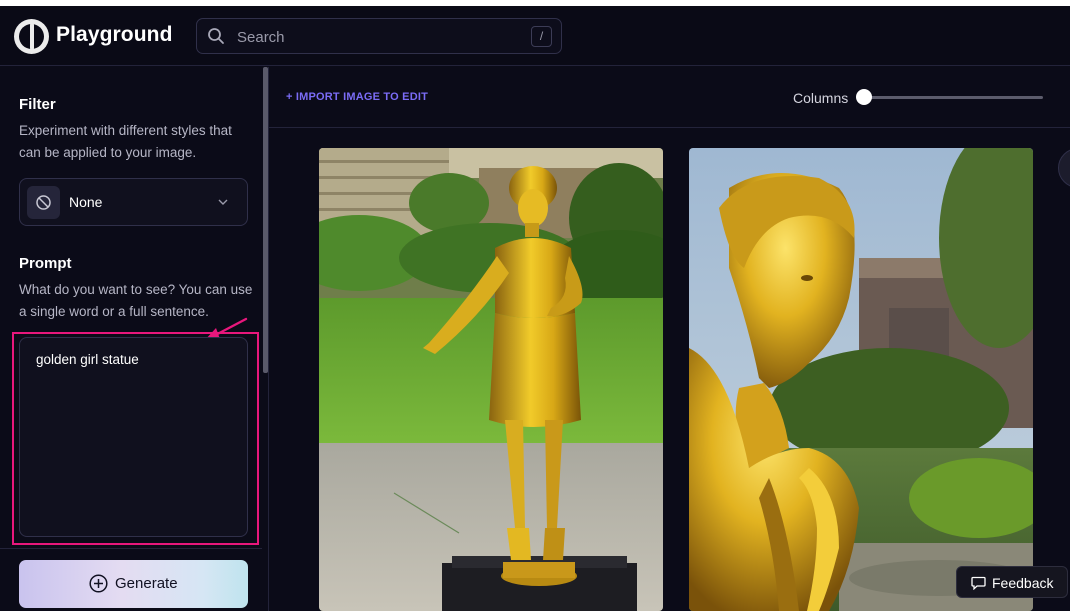 The width and height of the screenshot is (1070, 611). Describe the element at coordinates (37, 104) in the screenshot. I see `filter-title: Filter` at that location.